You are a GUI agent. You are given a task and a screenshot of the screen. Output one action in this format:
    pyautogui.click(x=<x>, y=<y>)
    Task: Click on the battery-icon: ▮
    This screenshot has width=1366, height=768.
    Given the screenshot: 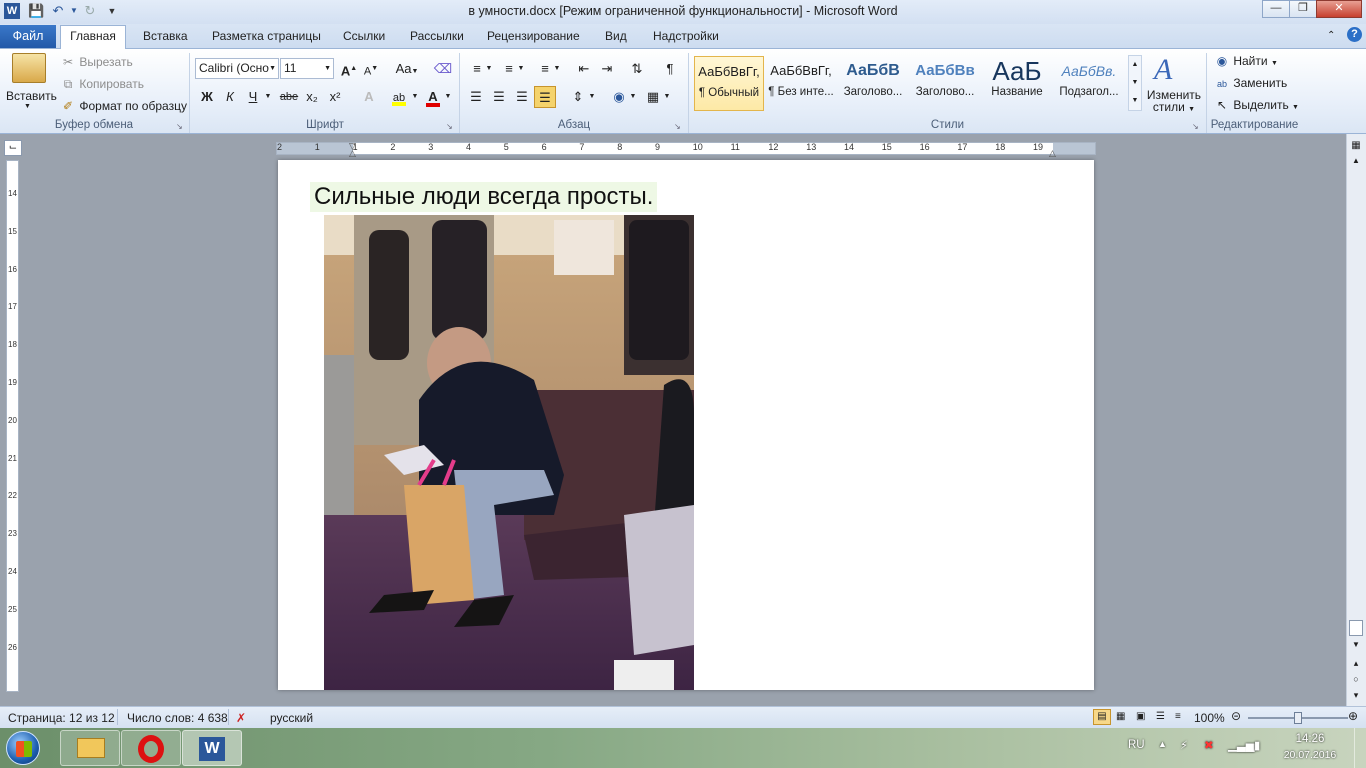 What is the action you would take?
    pyautogui.click(x=1257, y=745)
    